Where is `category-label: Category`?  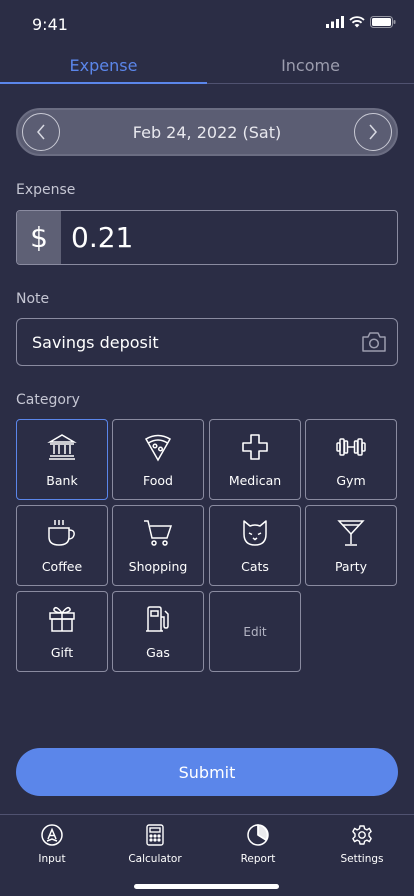
category-label: Category is located at coordinates (48, 400).